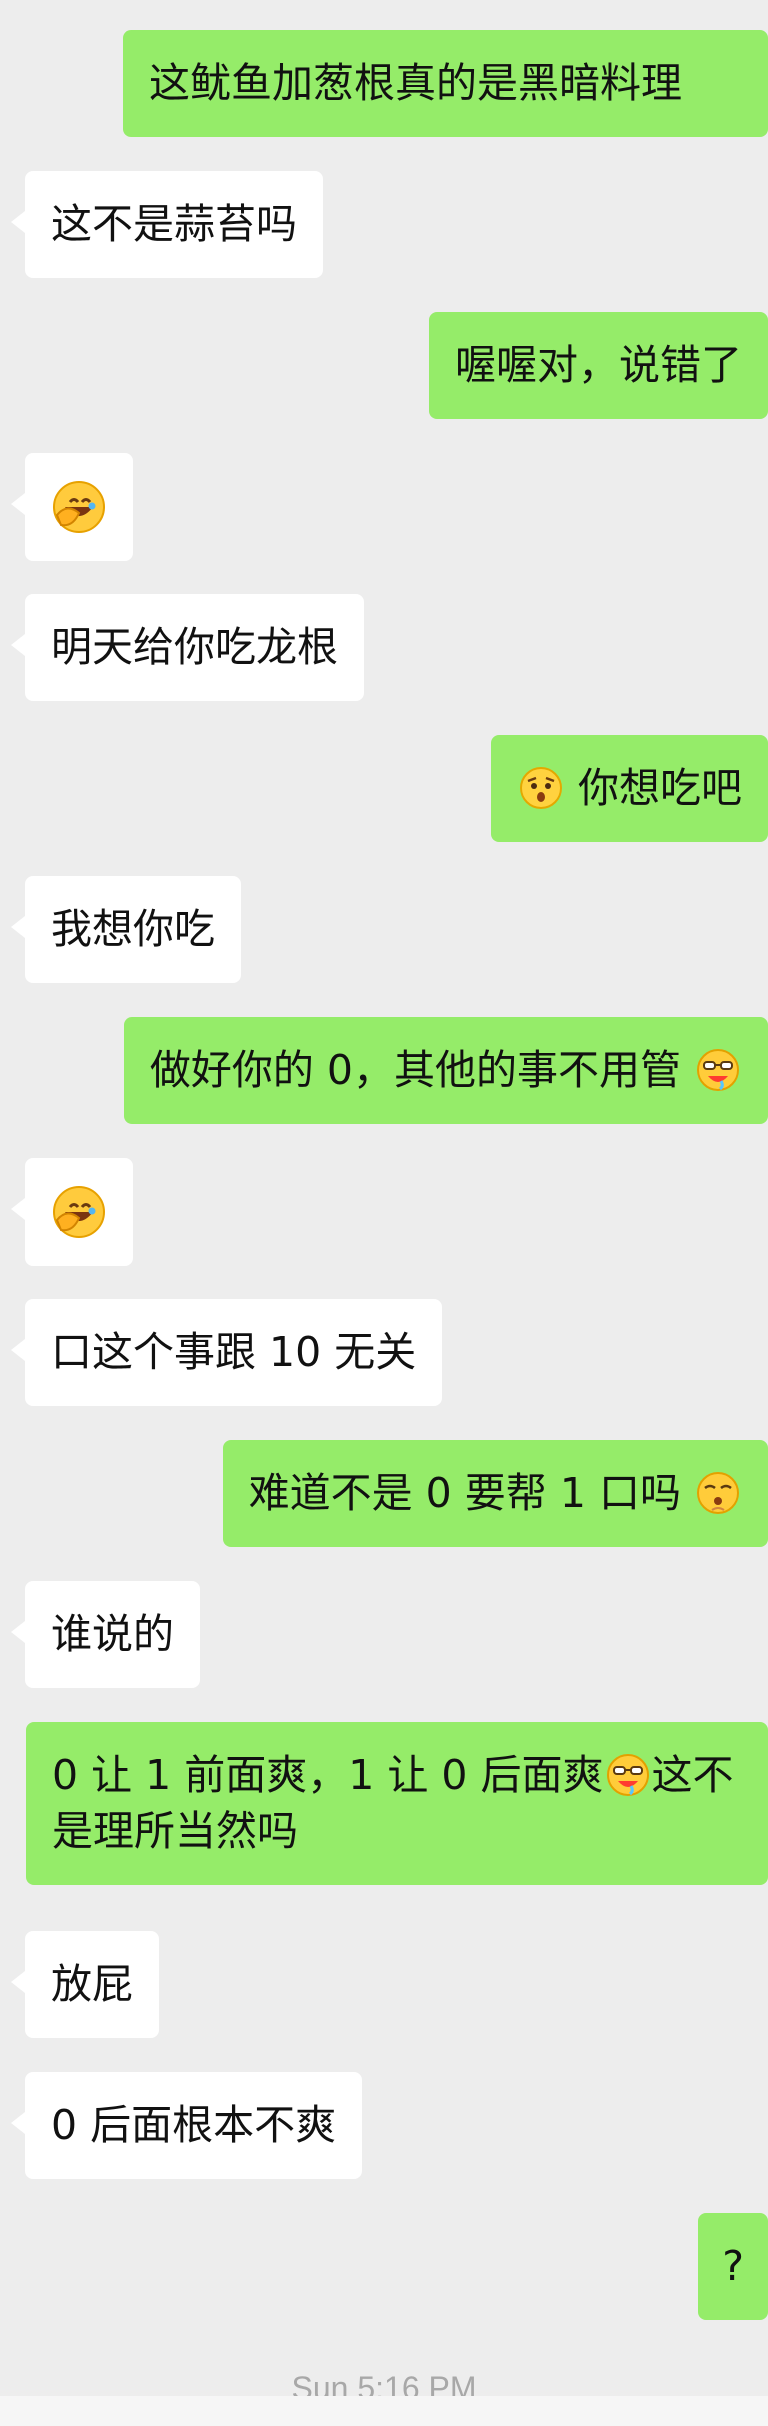 This screenshot has height=2426, width=768. What do you see at coordinates (112, 1634) in the screenshot?
I see `message-text: 谁说的` at bounding box center [112, 1634].